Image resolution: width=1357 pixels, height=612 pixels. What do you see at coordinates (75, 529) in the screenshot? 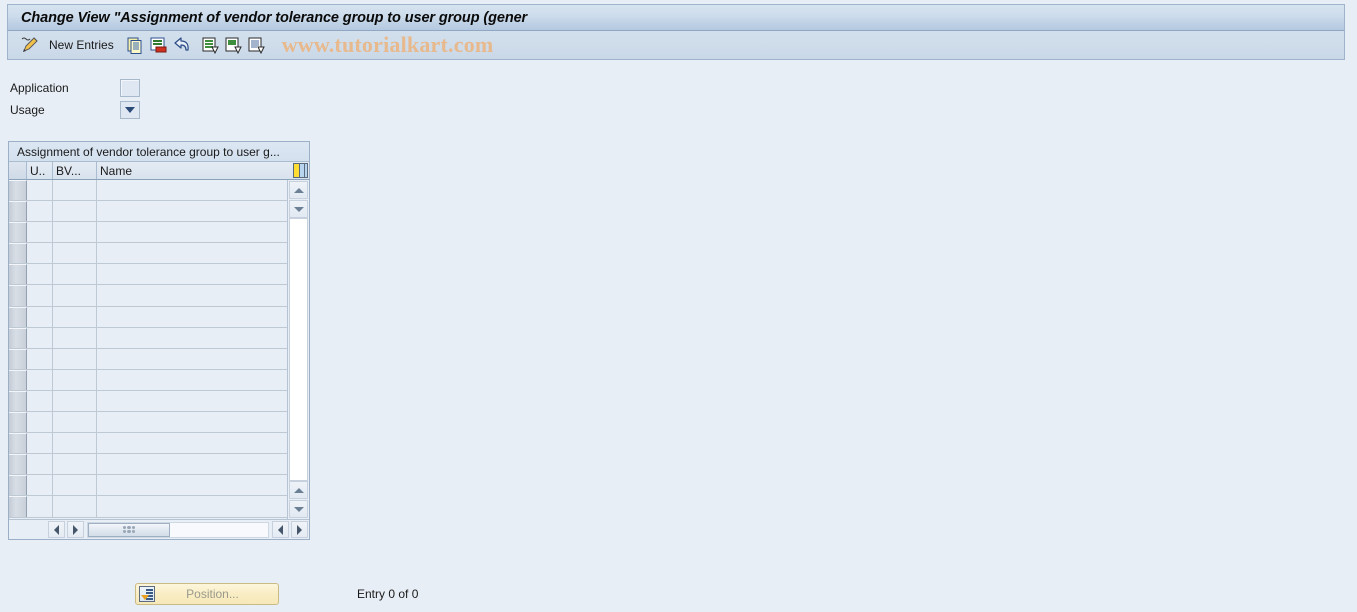
I see `scroll-right-icon` at bounding box center [75, 529].